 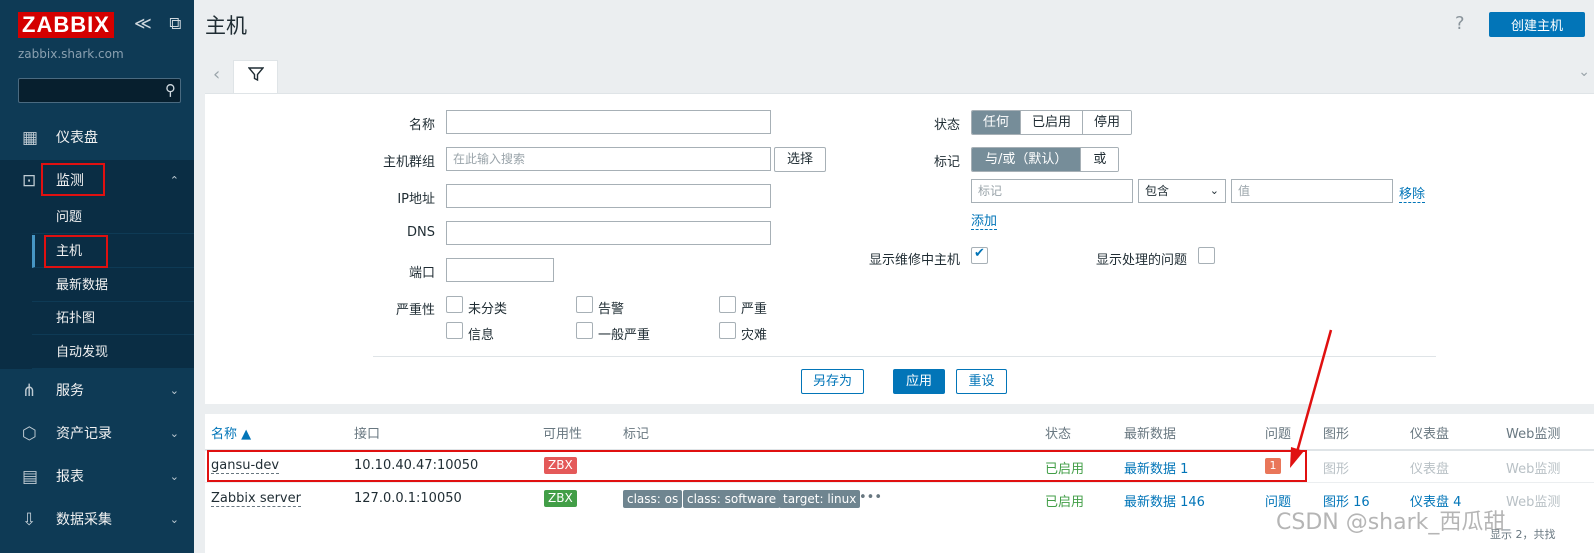 What do you see at coordinates (1533, 434) in the screenshot?
I see `col-header-web: Web监测` at bounding box center [1533, 434].